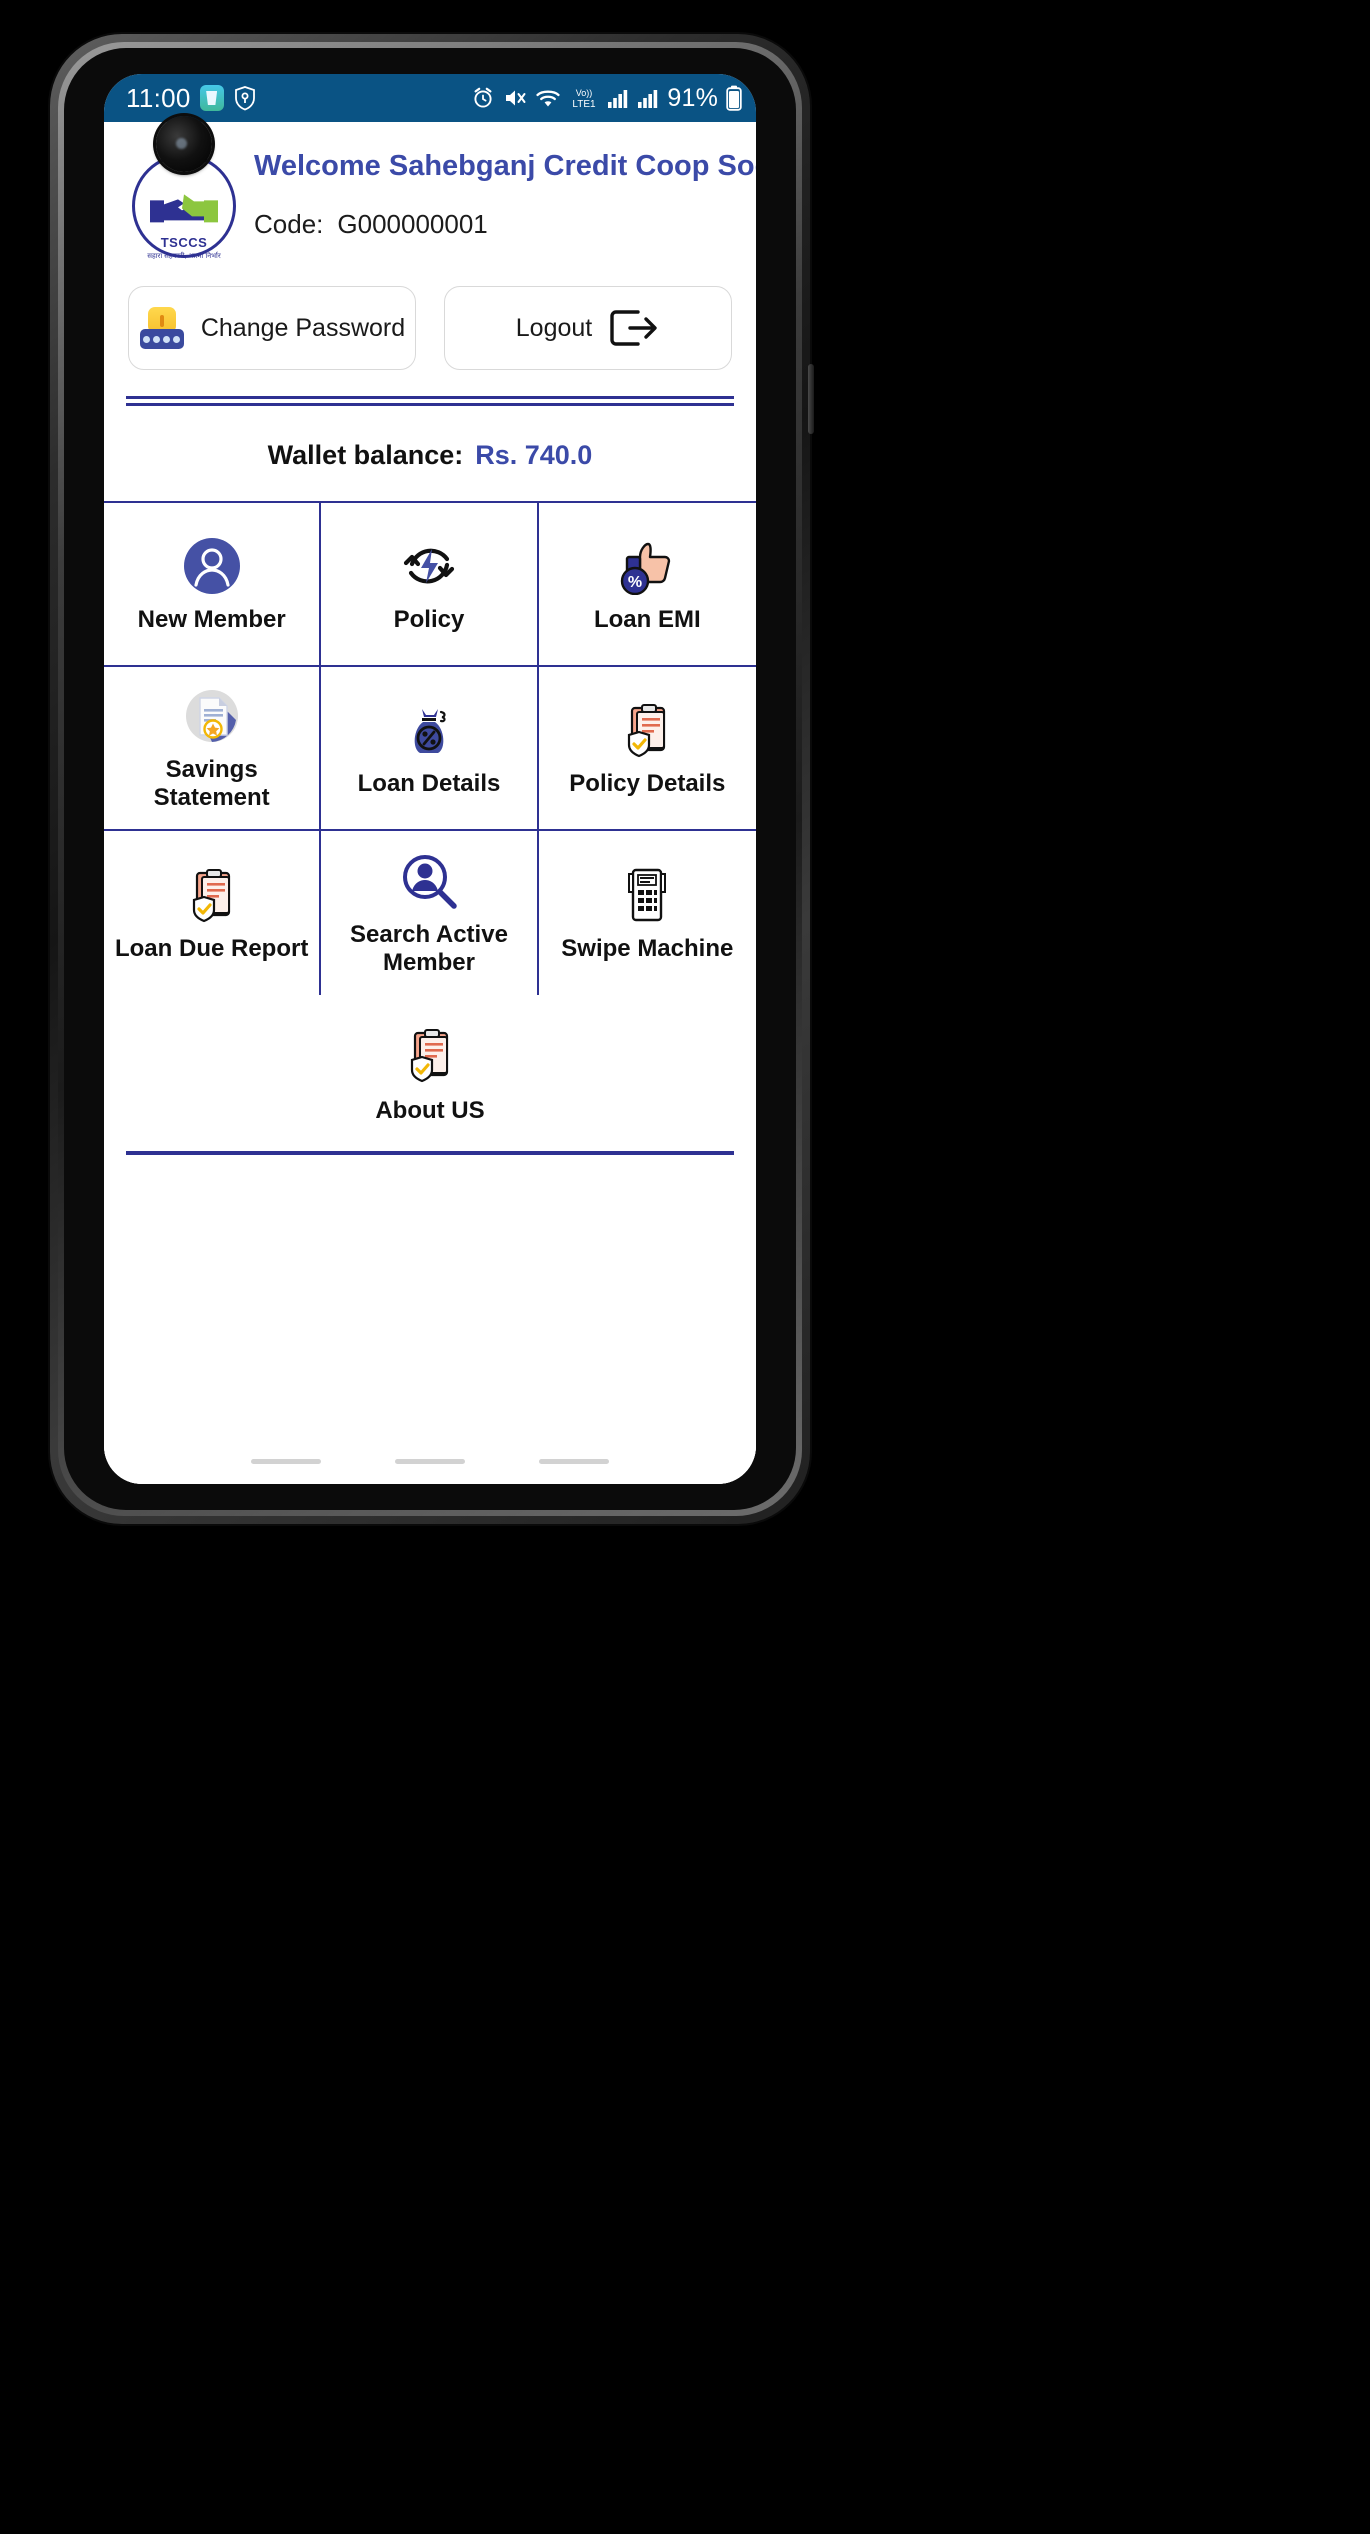 This screenshot has height=2534, width=1370. Describe the element at coordinates (162, 328) in the screenshot. I see `padlock-icon` at that location.